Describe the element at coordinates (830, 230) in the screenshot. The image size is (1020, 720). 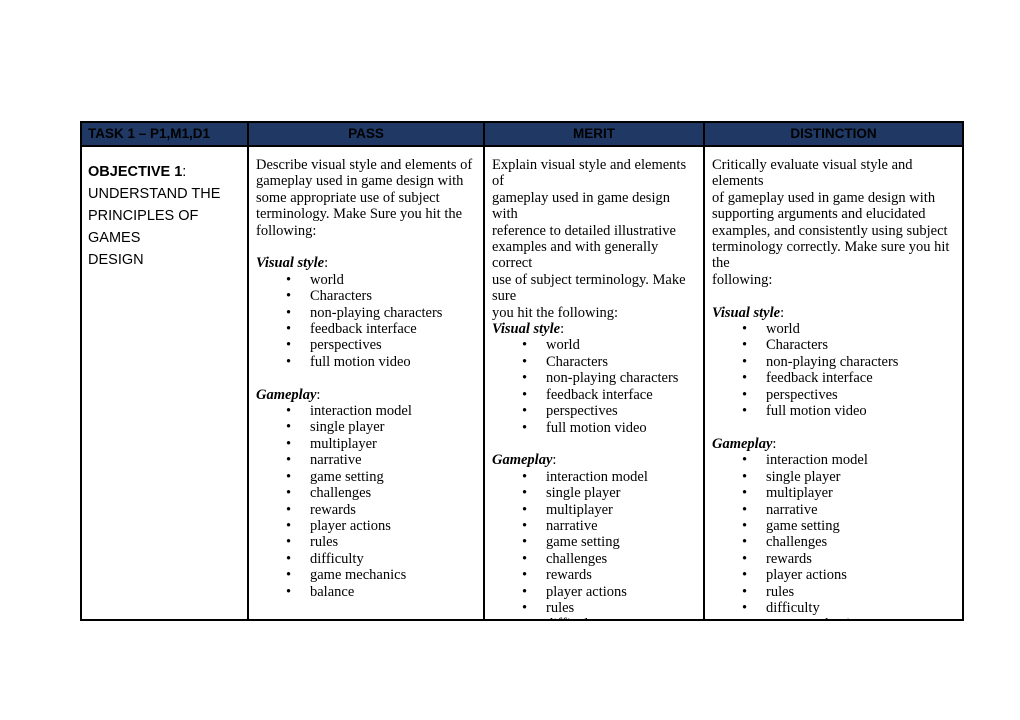
I see `distinction-intro-line: examples, and consistently using subject` at that location.